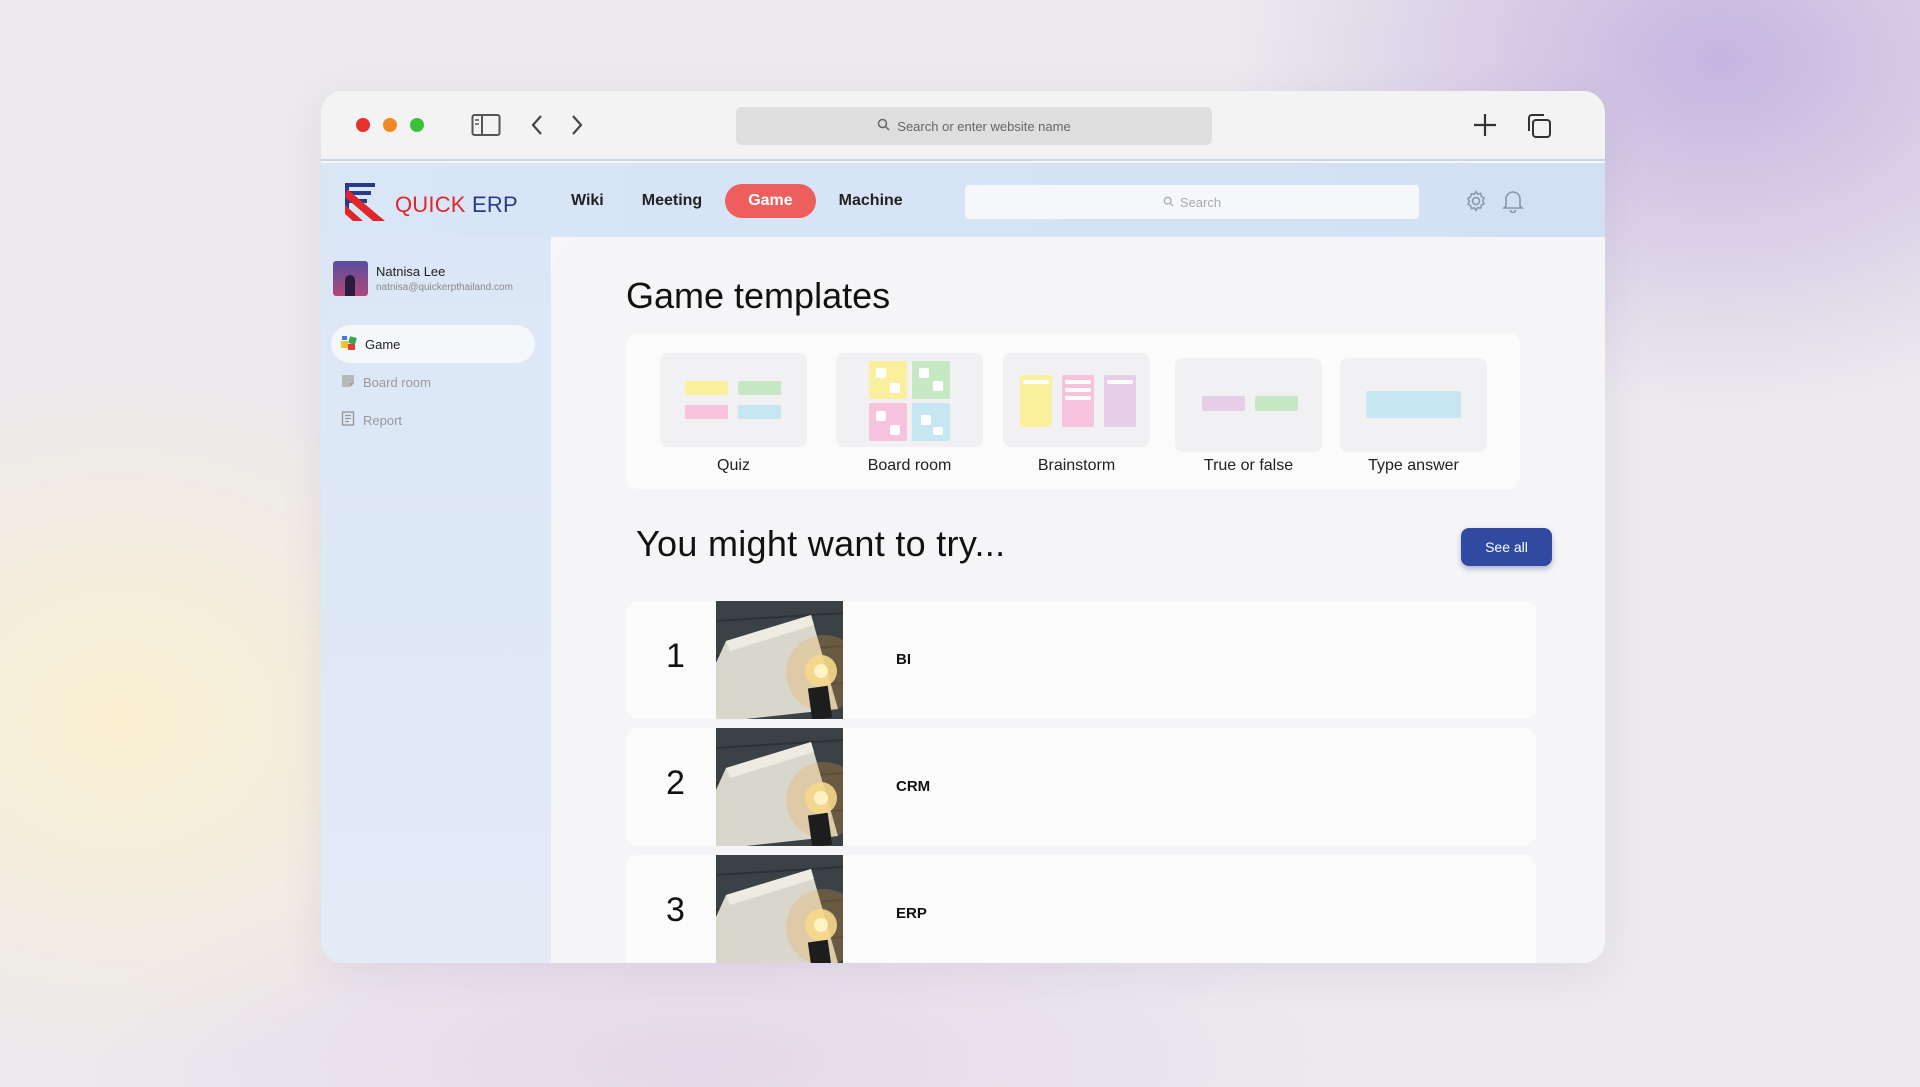 This screenshot has width=1920, height=1087. What do you see at coordinates (913, 786) in the screenshot?
I see `list-item-title: CRM` at bounding box center [913, 786].